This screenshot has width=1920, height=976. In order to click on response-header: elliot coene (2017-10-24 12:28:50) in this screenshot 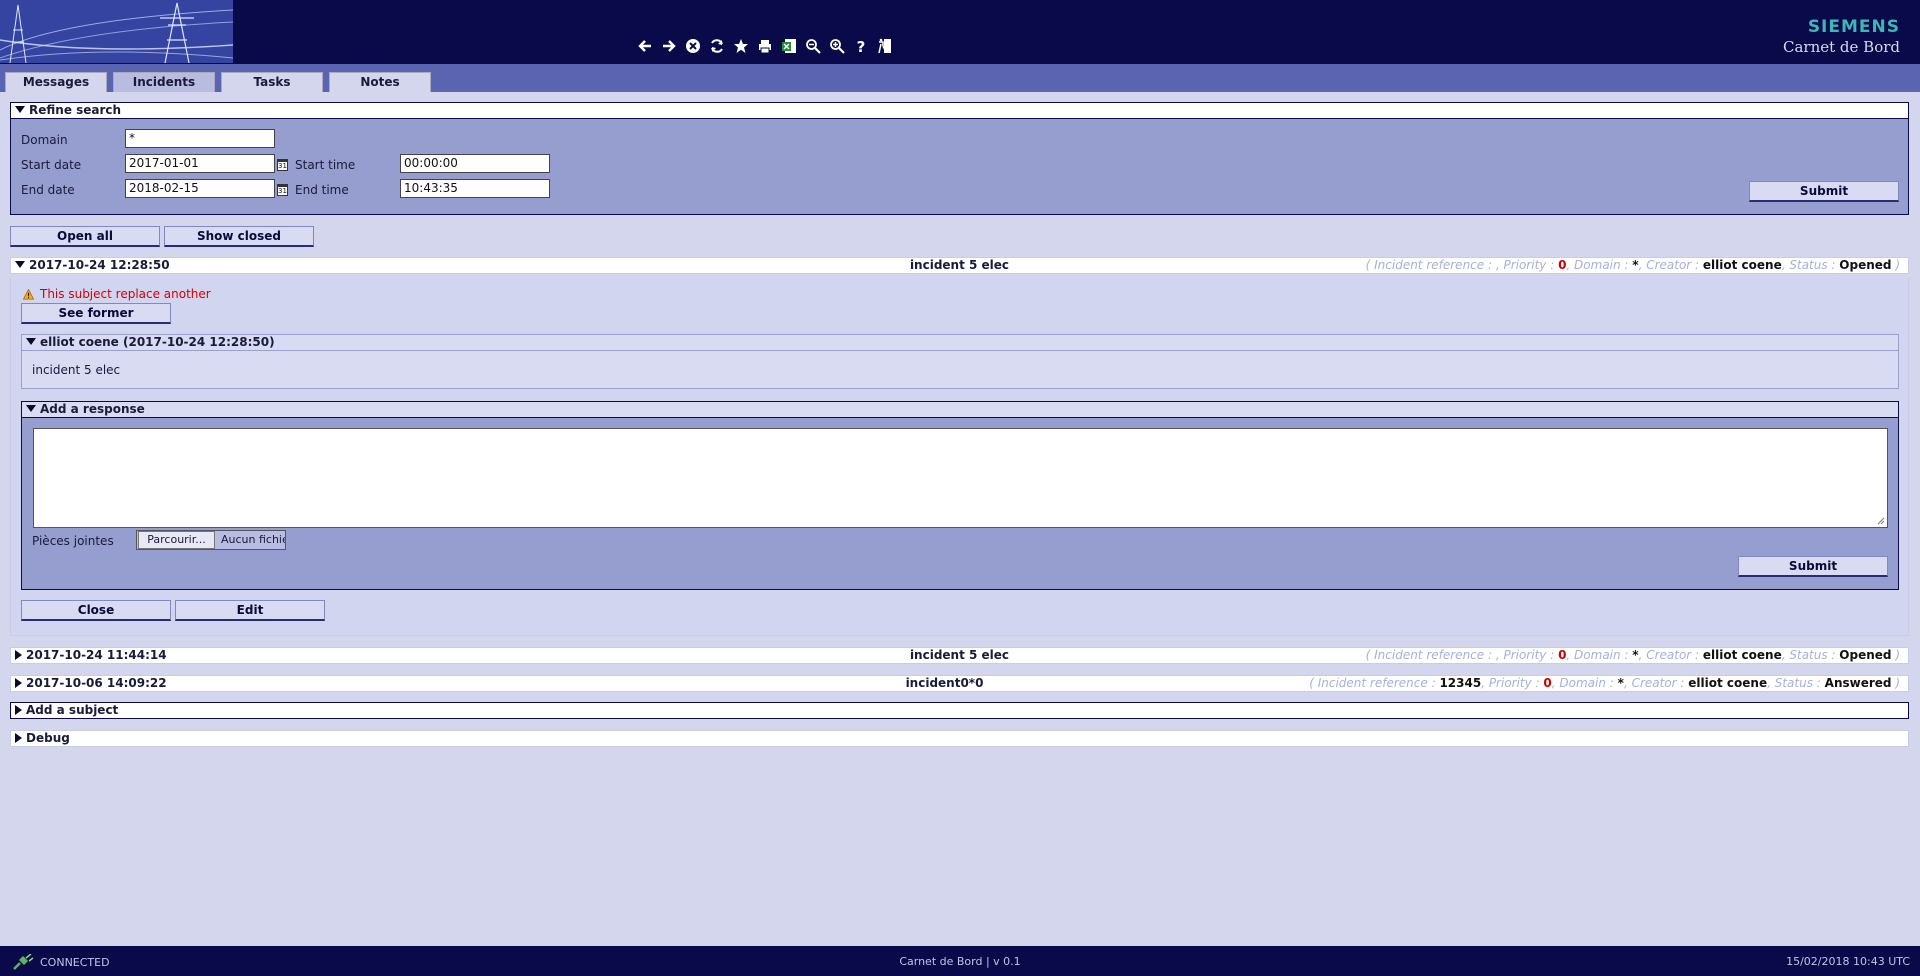, I will do `click(960, 342)`.